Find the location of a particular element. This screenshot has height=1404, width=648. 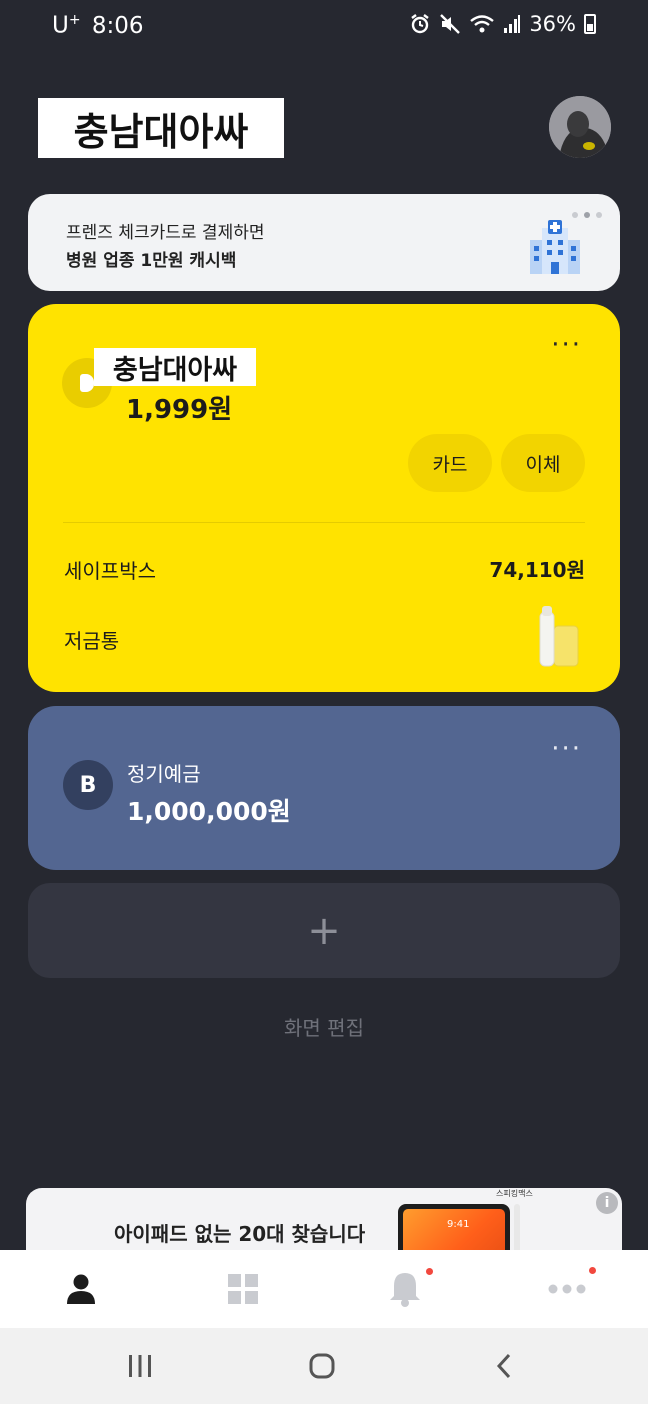

page-dot is located at coordinates (599, 215).